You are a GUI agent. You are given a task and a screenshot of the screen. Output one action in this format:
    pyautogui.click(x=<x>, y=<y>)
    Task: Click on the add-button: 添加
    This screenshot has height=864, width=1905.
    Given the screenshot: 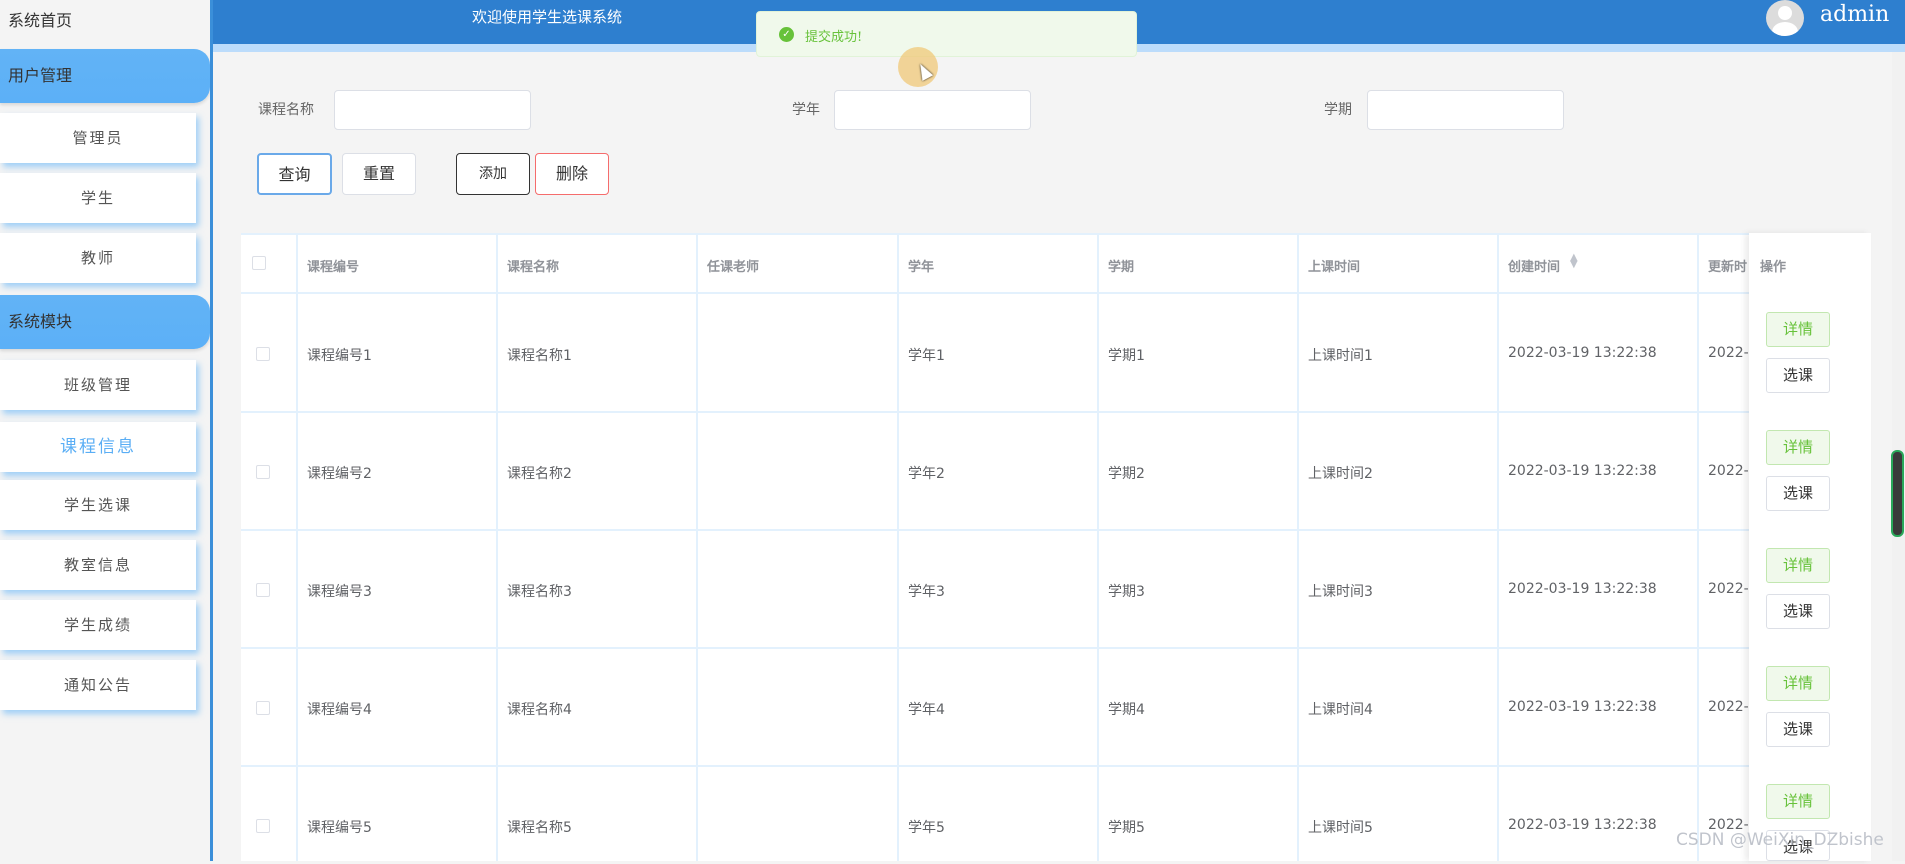 What is the action you would take?
    pyautogui.click(x=493, y=174)
    